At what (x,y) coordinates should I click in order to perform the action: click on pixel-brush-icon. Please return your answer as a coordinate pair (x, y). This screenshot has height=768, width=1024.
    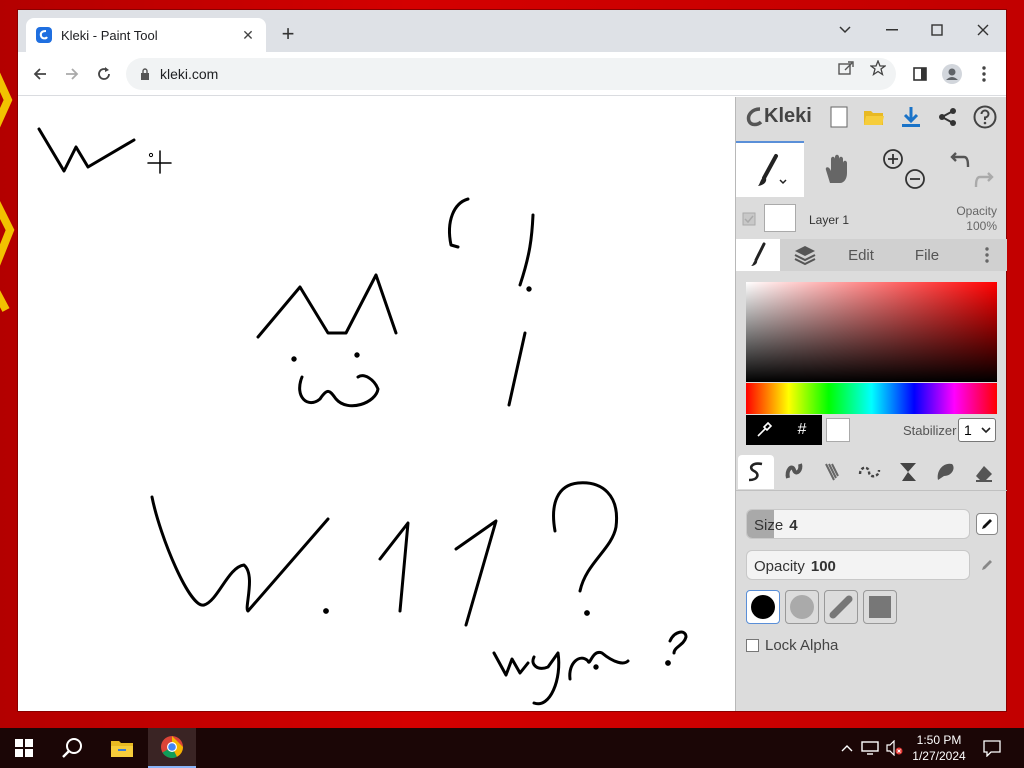
    Looking at the image, I should click on (869, 472).